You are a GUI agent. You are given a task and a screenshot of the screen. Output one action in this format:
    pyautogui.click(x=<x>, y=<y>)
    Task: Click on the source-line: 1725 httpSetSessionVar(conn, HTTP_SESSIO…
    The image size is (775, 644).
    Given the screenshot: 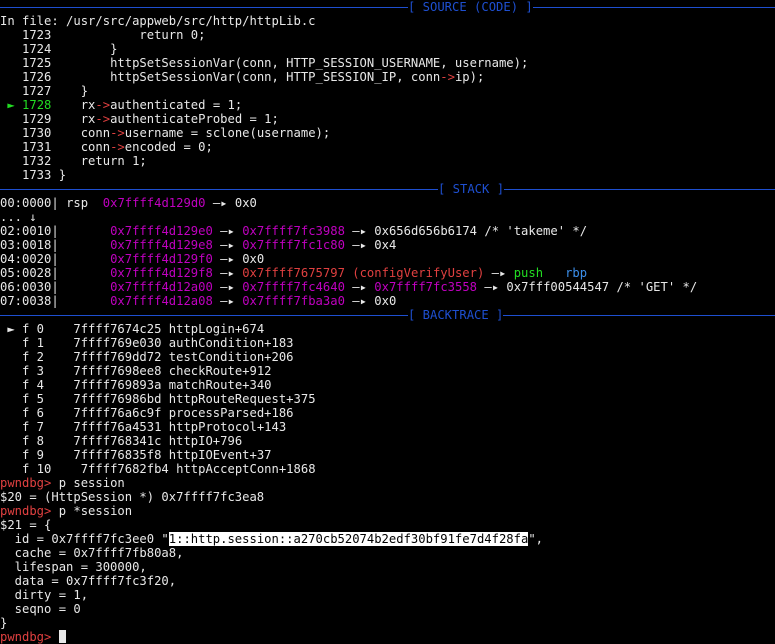 What is the action you would take?
    pyautogui.click(x=264, y=63)
    